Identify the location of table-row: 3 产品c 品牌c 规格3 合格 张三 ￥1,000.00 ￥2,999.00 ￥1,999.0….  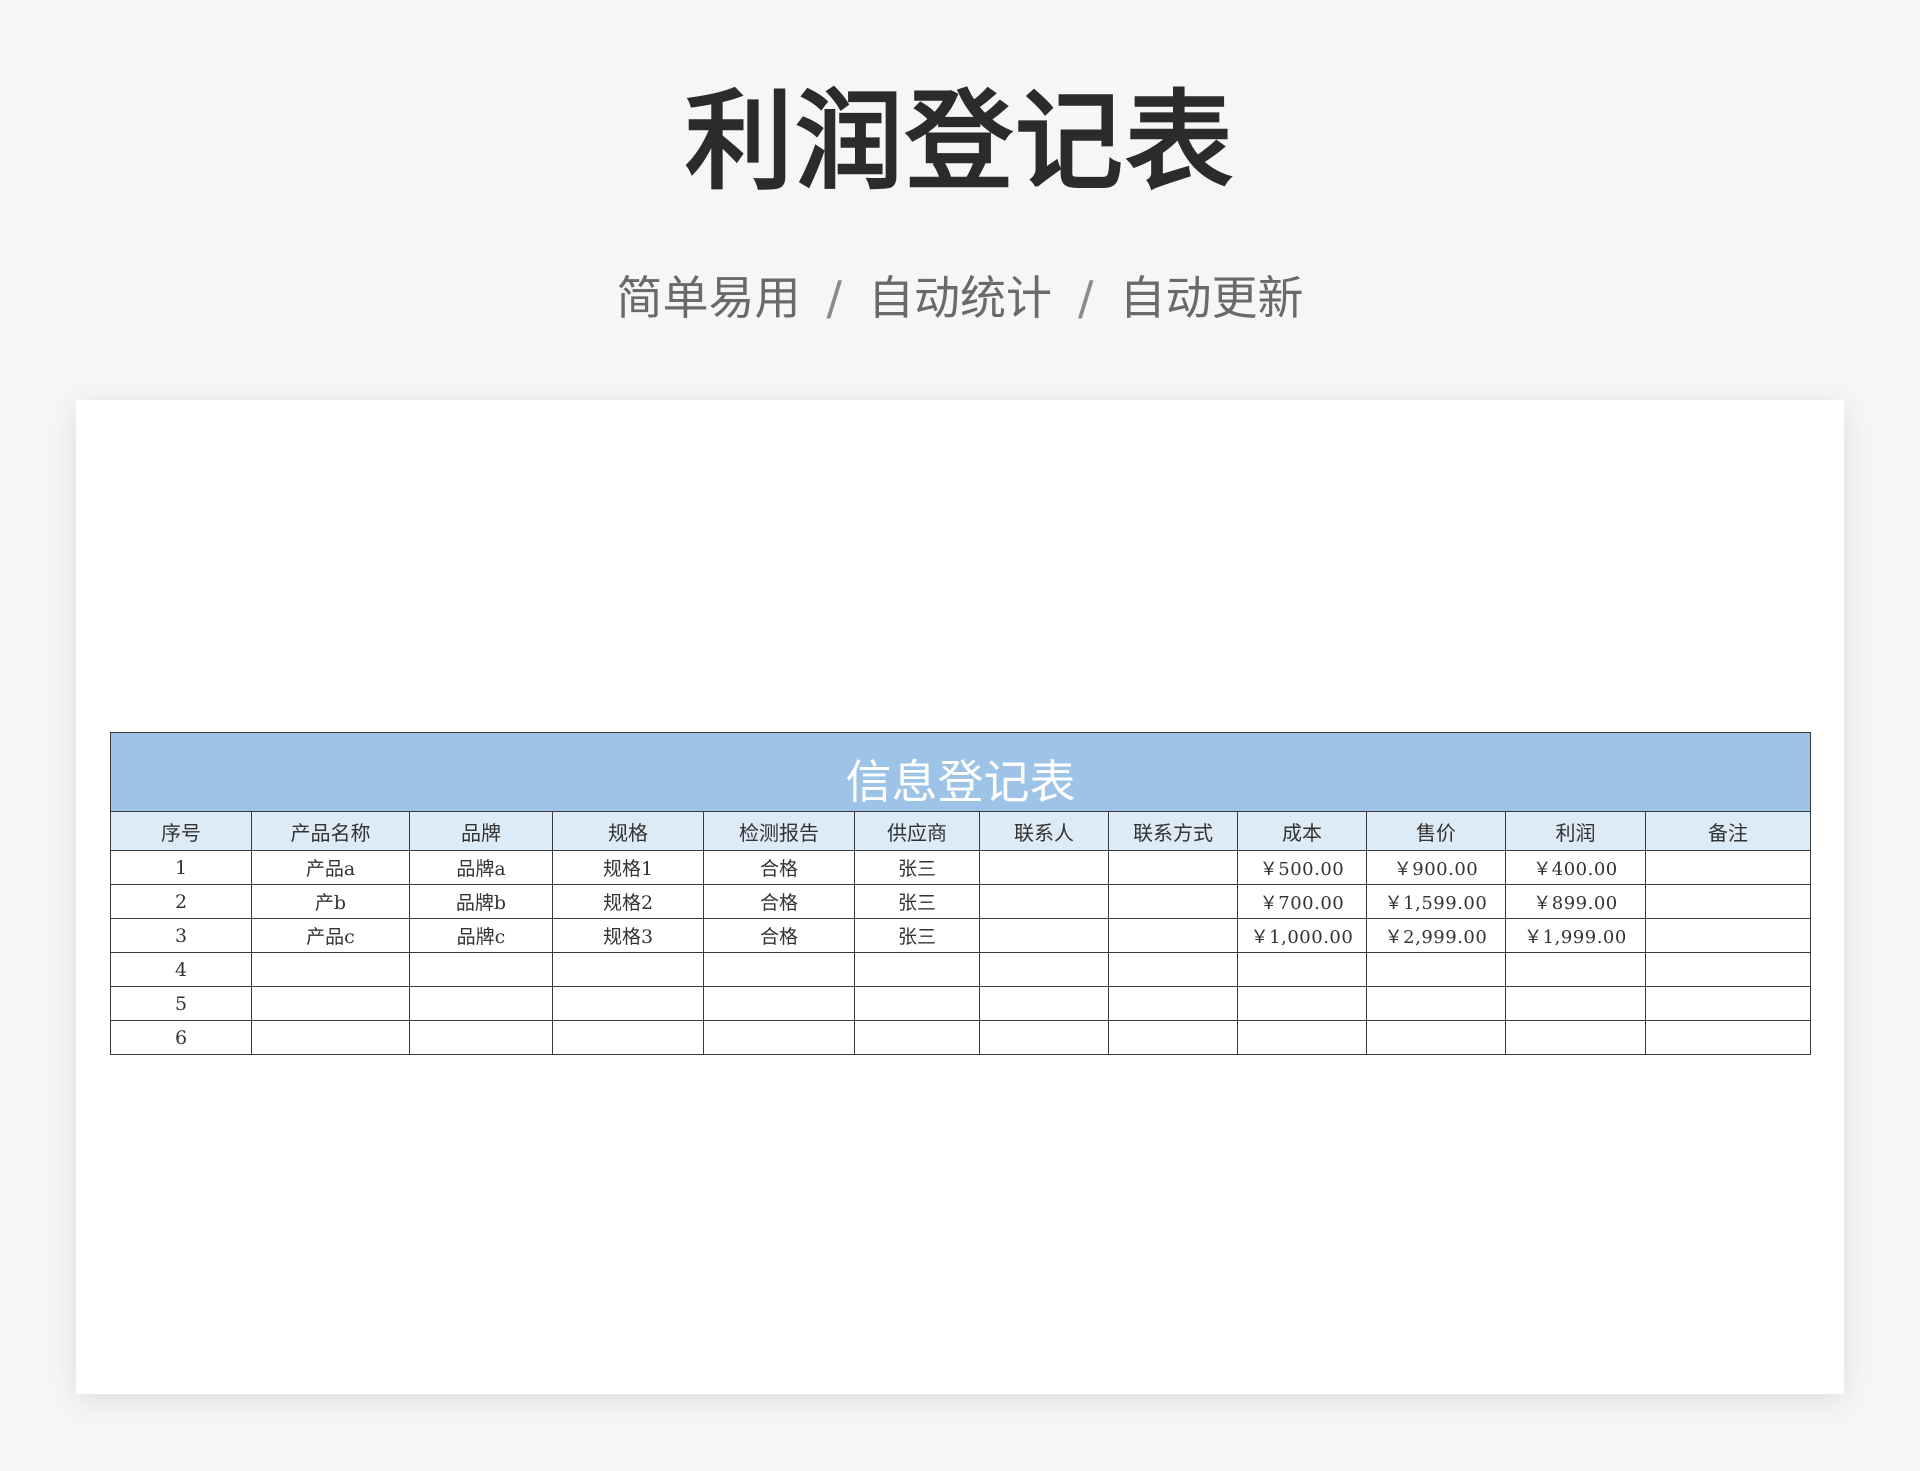
(960, 935).